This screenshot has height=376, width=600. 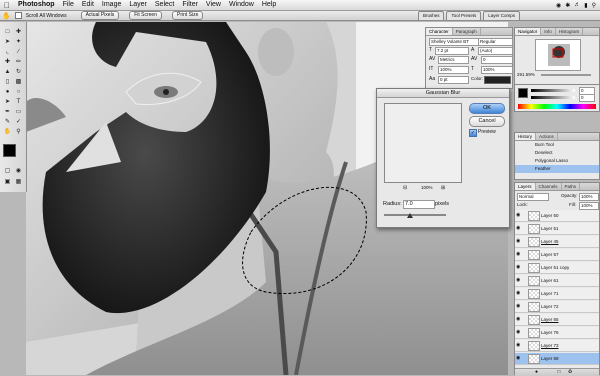 I want to click on add-layer-style-icon: ●, so click(x=536, y=372).